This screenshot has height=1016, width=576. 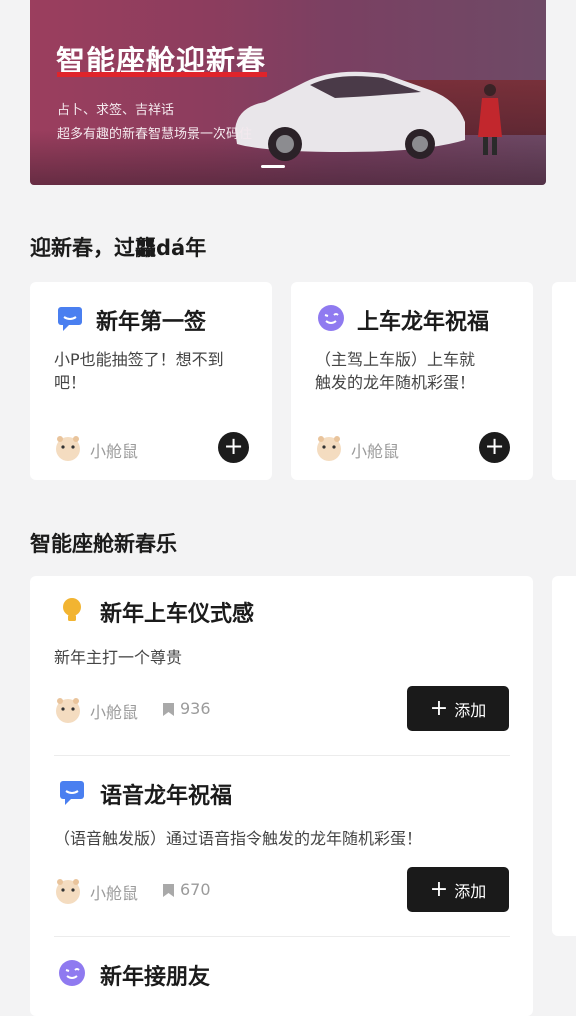 I want to click on item-title: 语音龙年祝福, so click(x=166, y=796).